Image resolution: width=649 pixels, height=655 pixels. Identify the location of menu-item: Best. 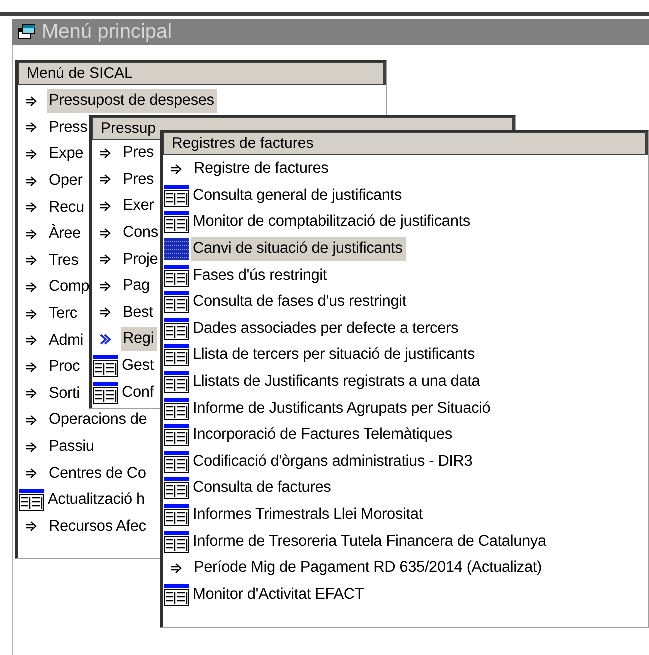
(138, 312).